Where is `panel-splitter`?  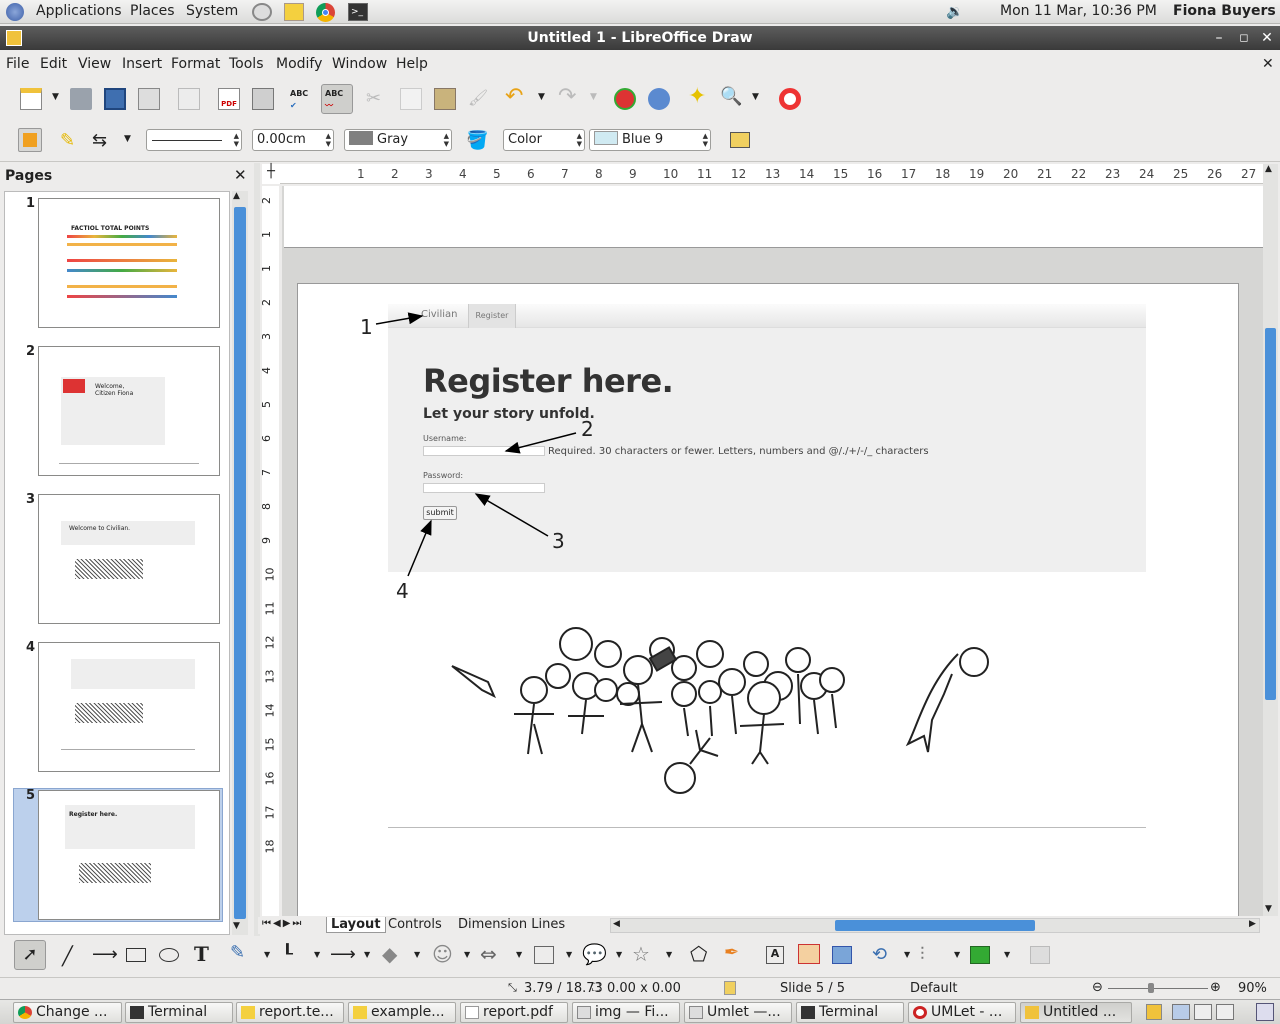
panel-splitter is located at coordinates (257, 549).